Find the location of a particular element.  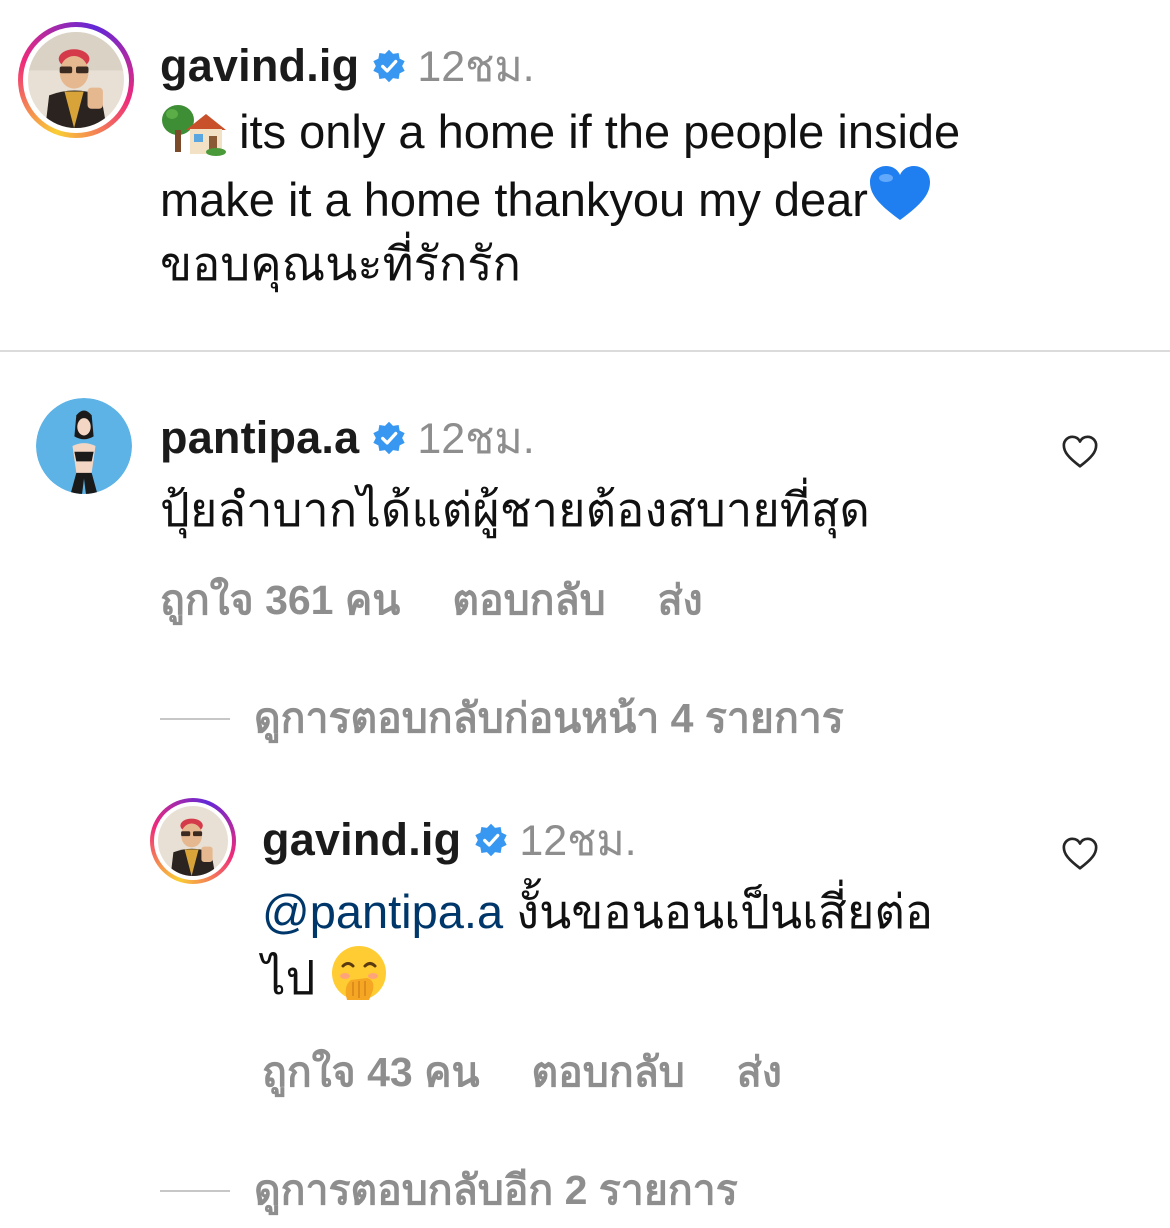

caption-avatar is located at coordinates (76, 80).